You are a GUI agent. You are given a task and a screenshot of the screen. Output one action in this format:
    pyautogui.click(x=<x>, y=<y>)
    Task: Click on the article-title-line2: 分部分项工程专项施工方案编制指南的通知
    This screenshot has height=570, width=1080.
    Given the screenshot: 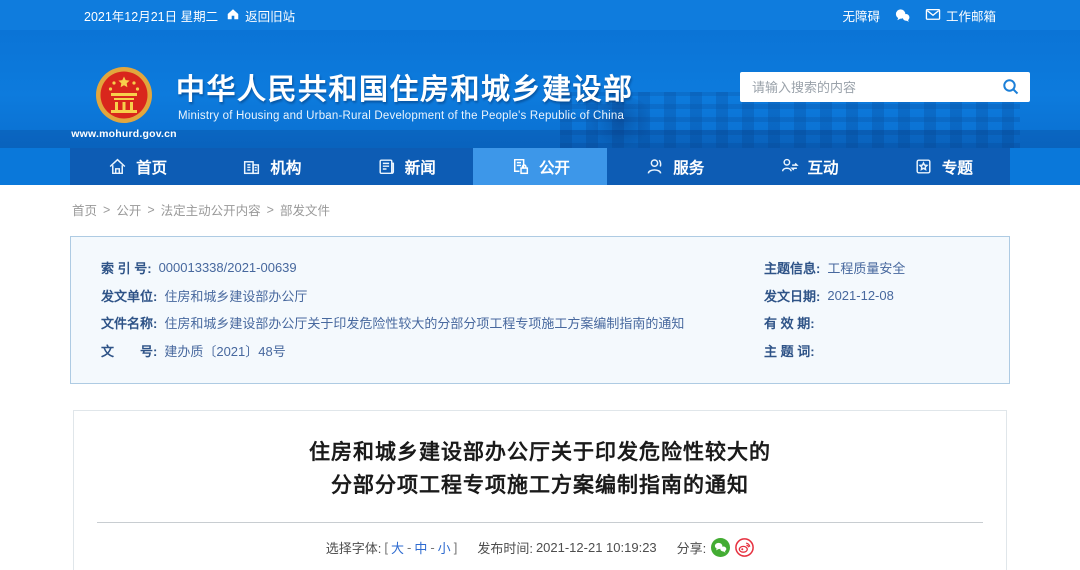 What is the action you would take?
    pyautogui.click(x=540, y=485)
    